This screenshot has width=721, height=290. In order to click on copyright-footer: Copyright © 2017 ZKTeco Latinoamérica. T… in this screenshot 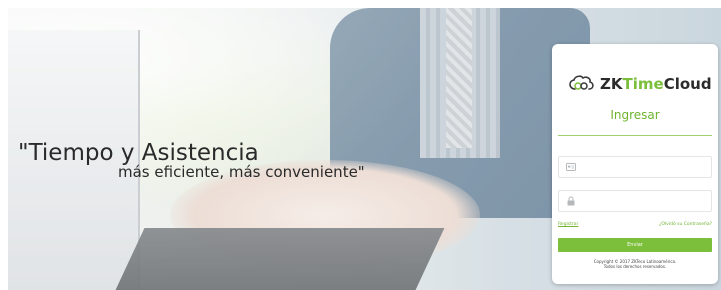, I will do `click(635, 264)`.